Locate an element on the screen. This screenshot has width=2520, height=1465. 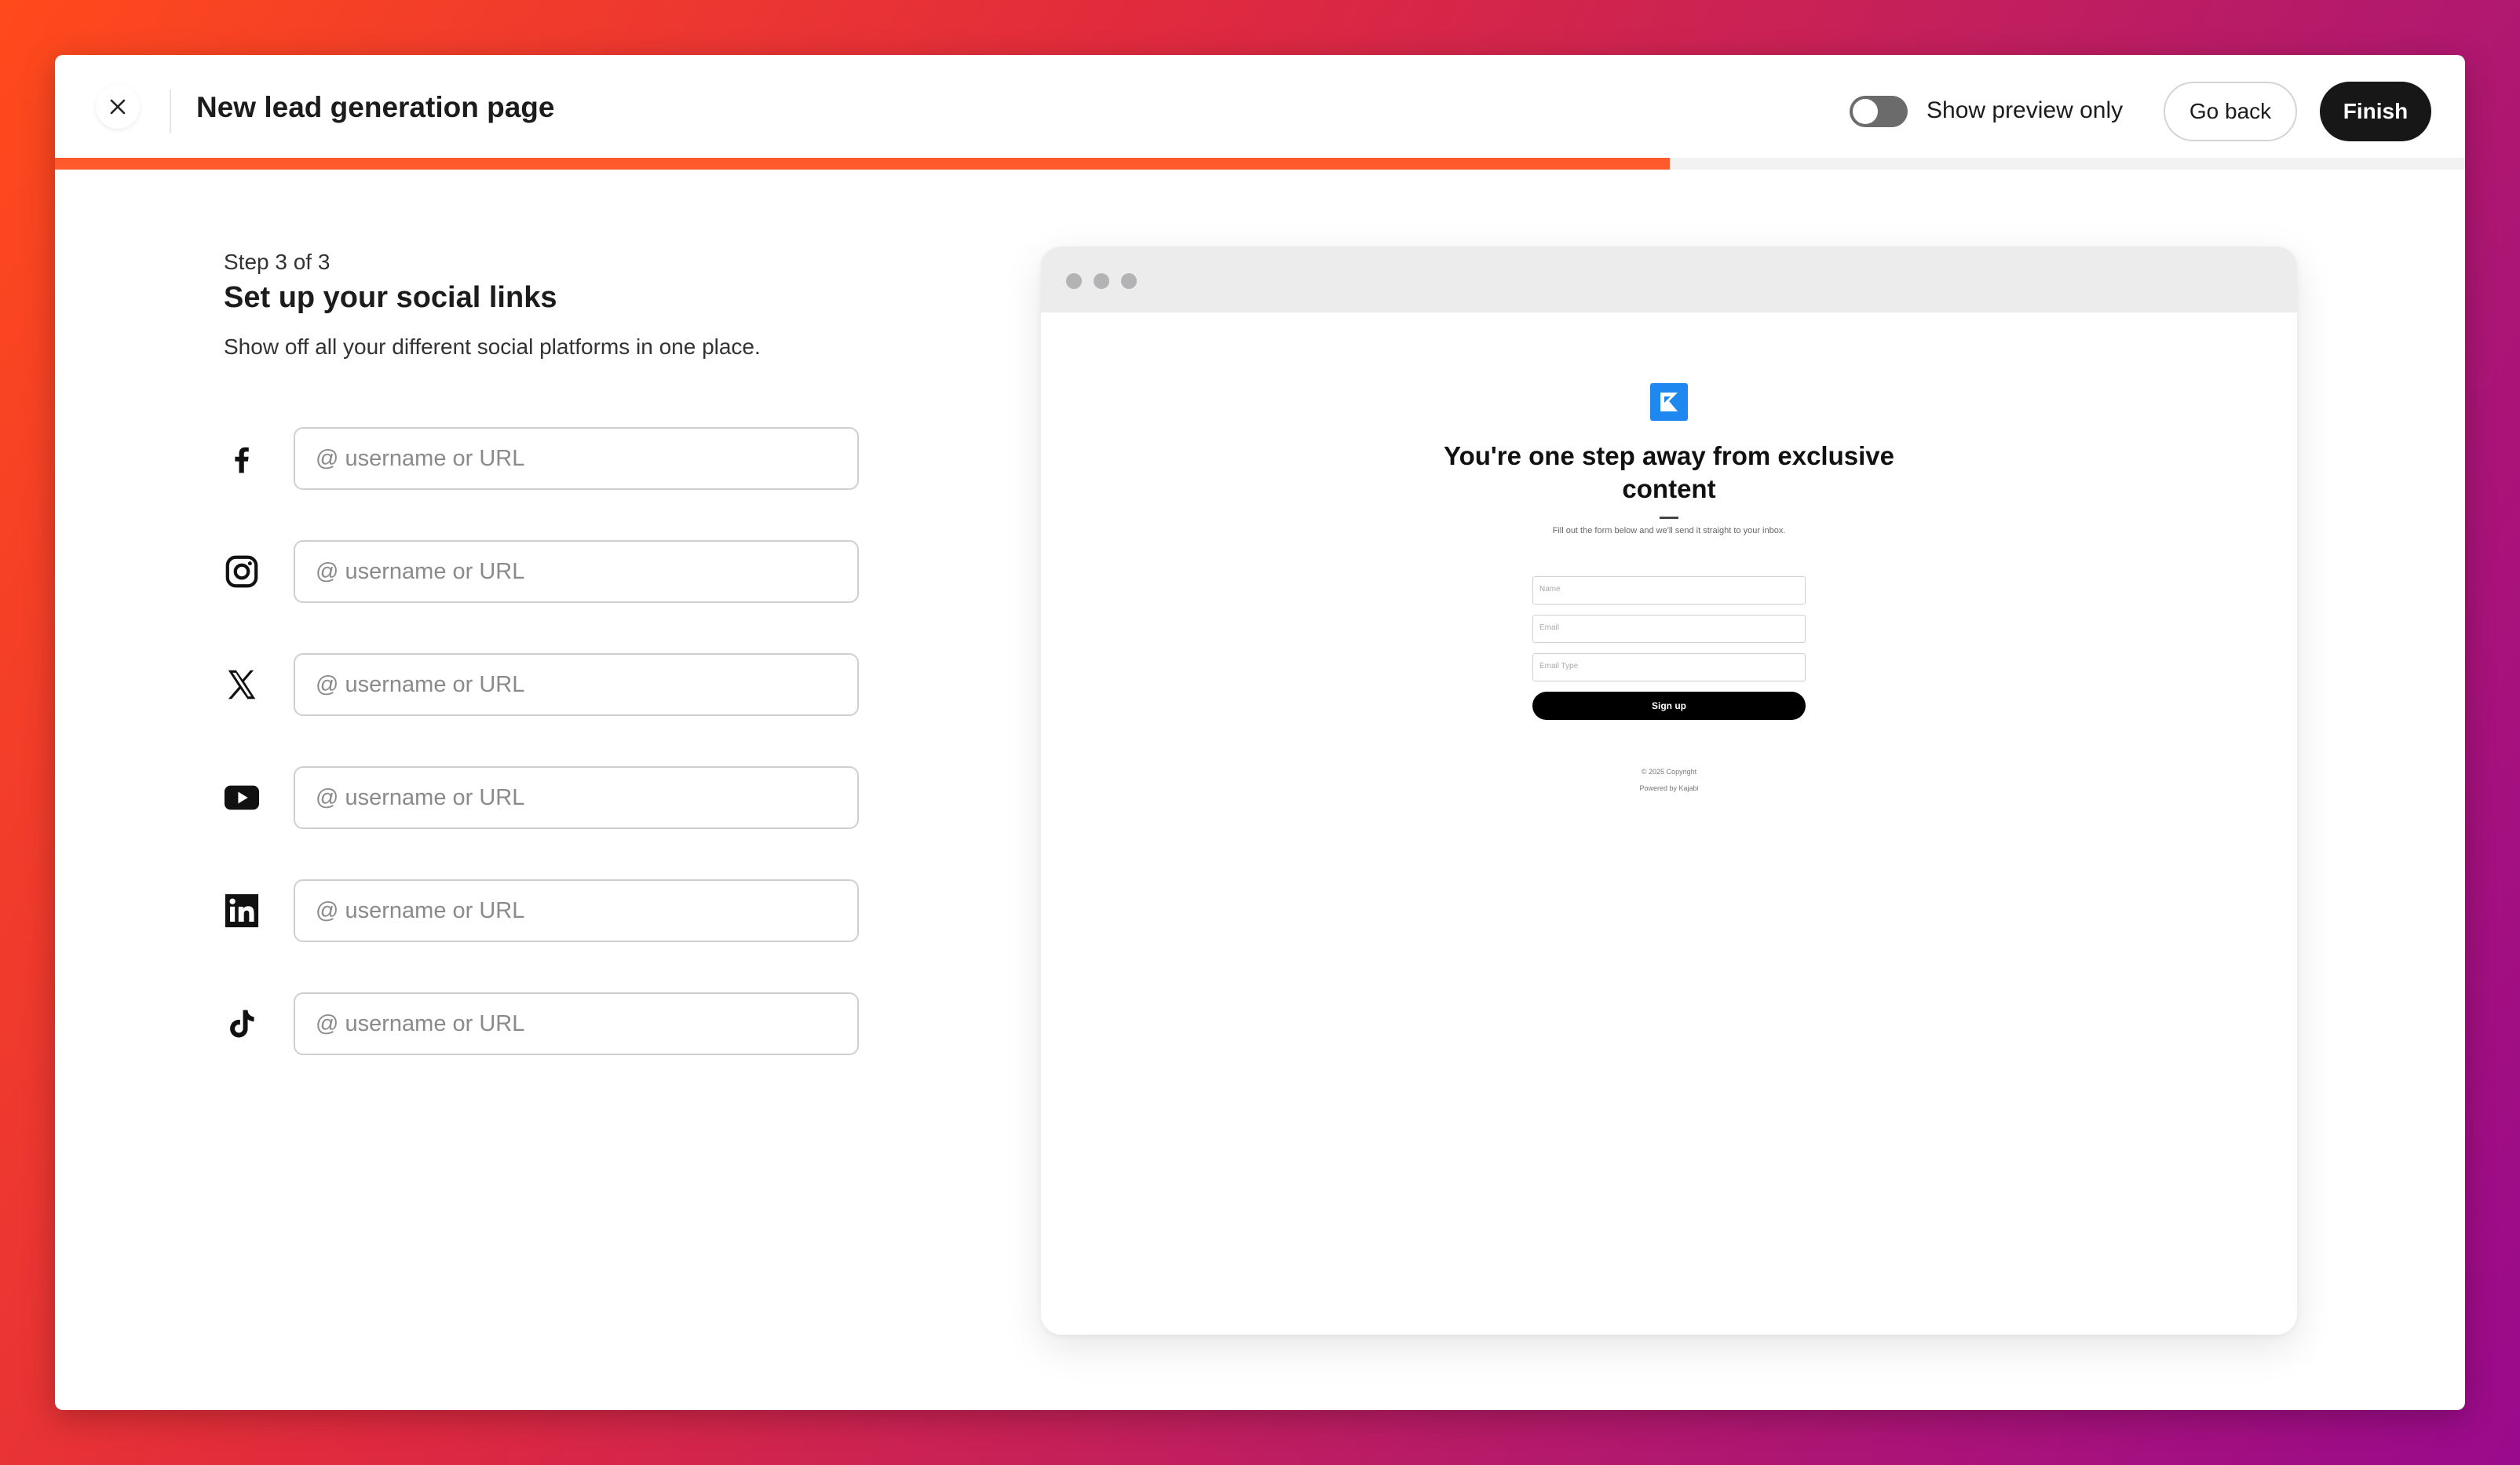
x-icon is located at coordinates (242, 685).